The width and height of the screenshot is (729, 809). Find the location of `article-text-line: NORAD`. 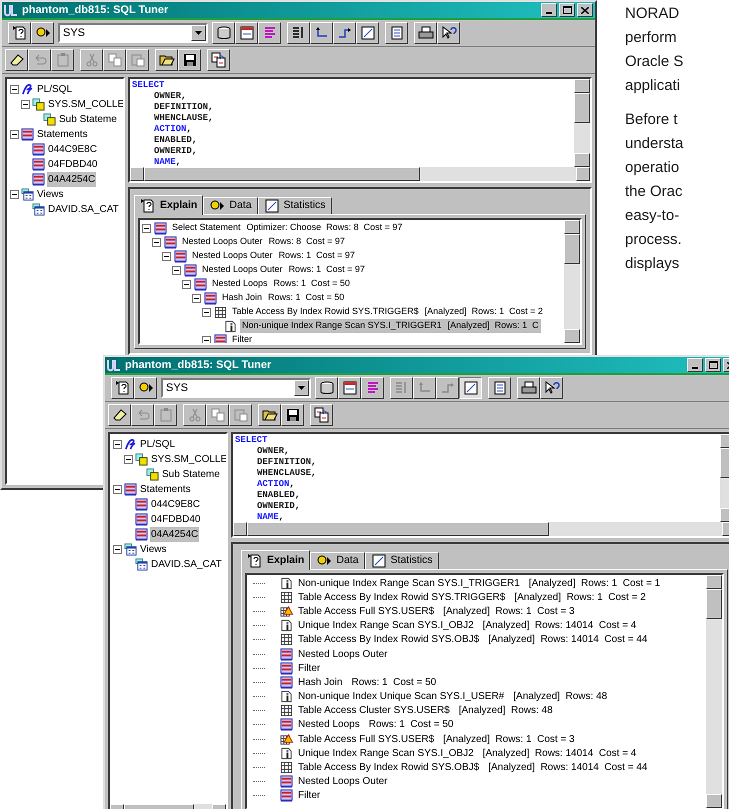

article-text-line: NORAD is located at coordinates (652, 14).